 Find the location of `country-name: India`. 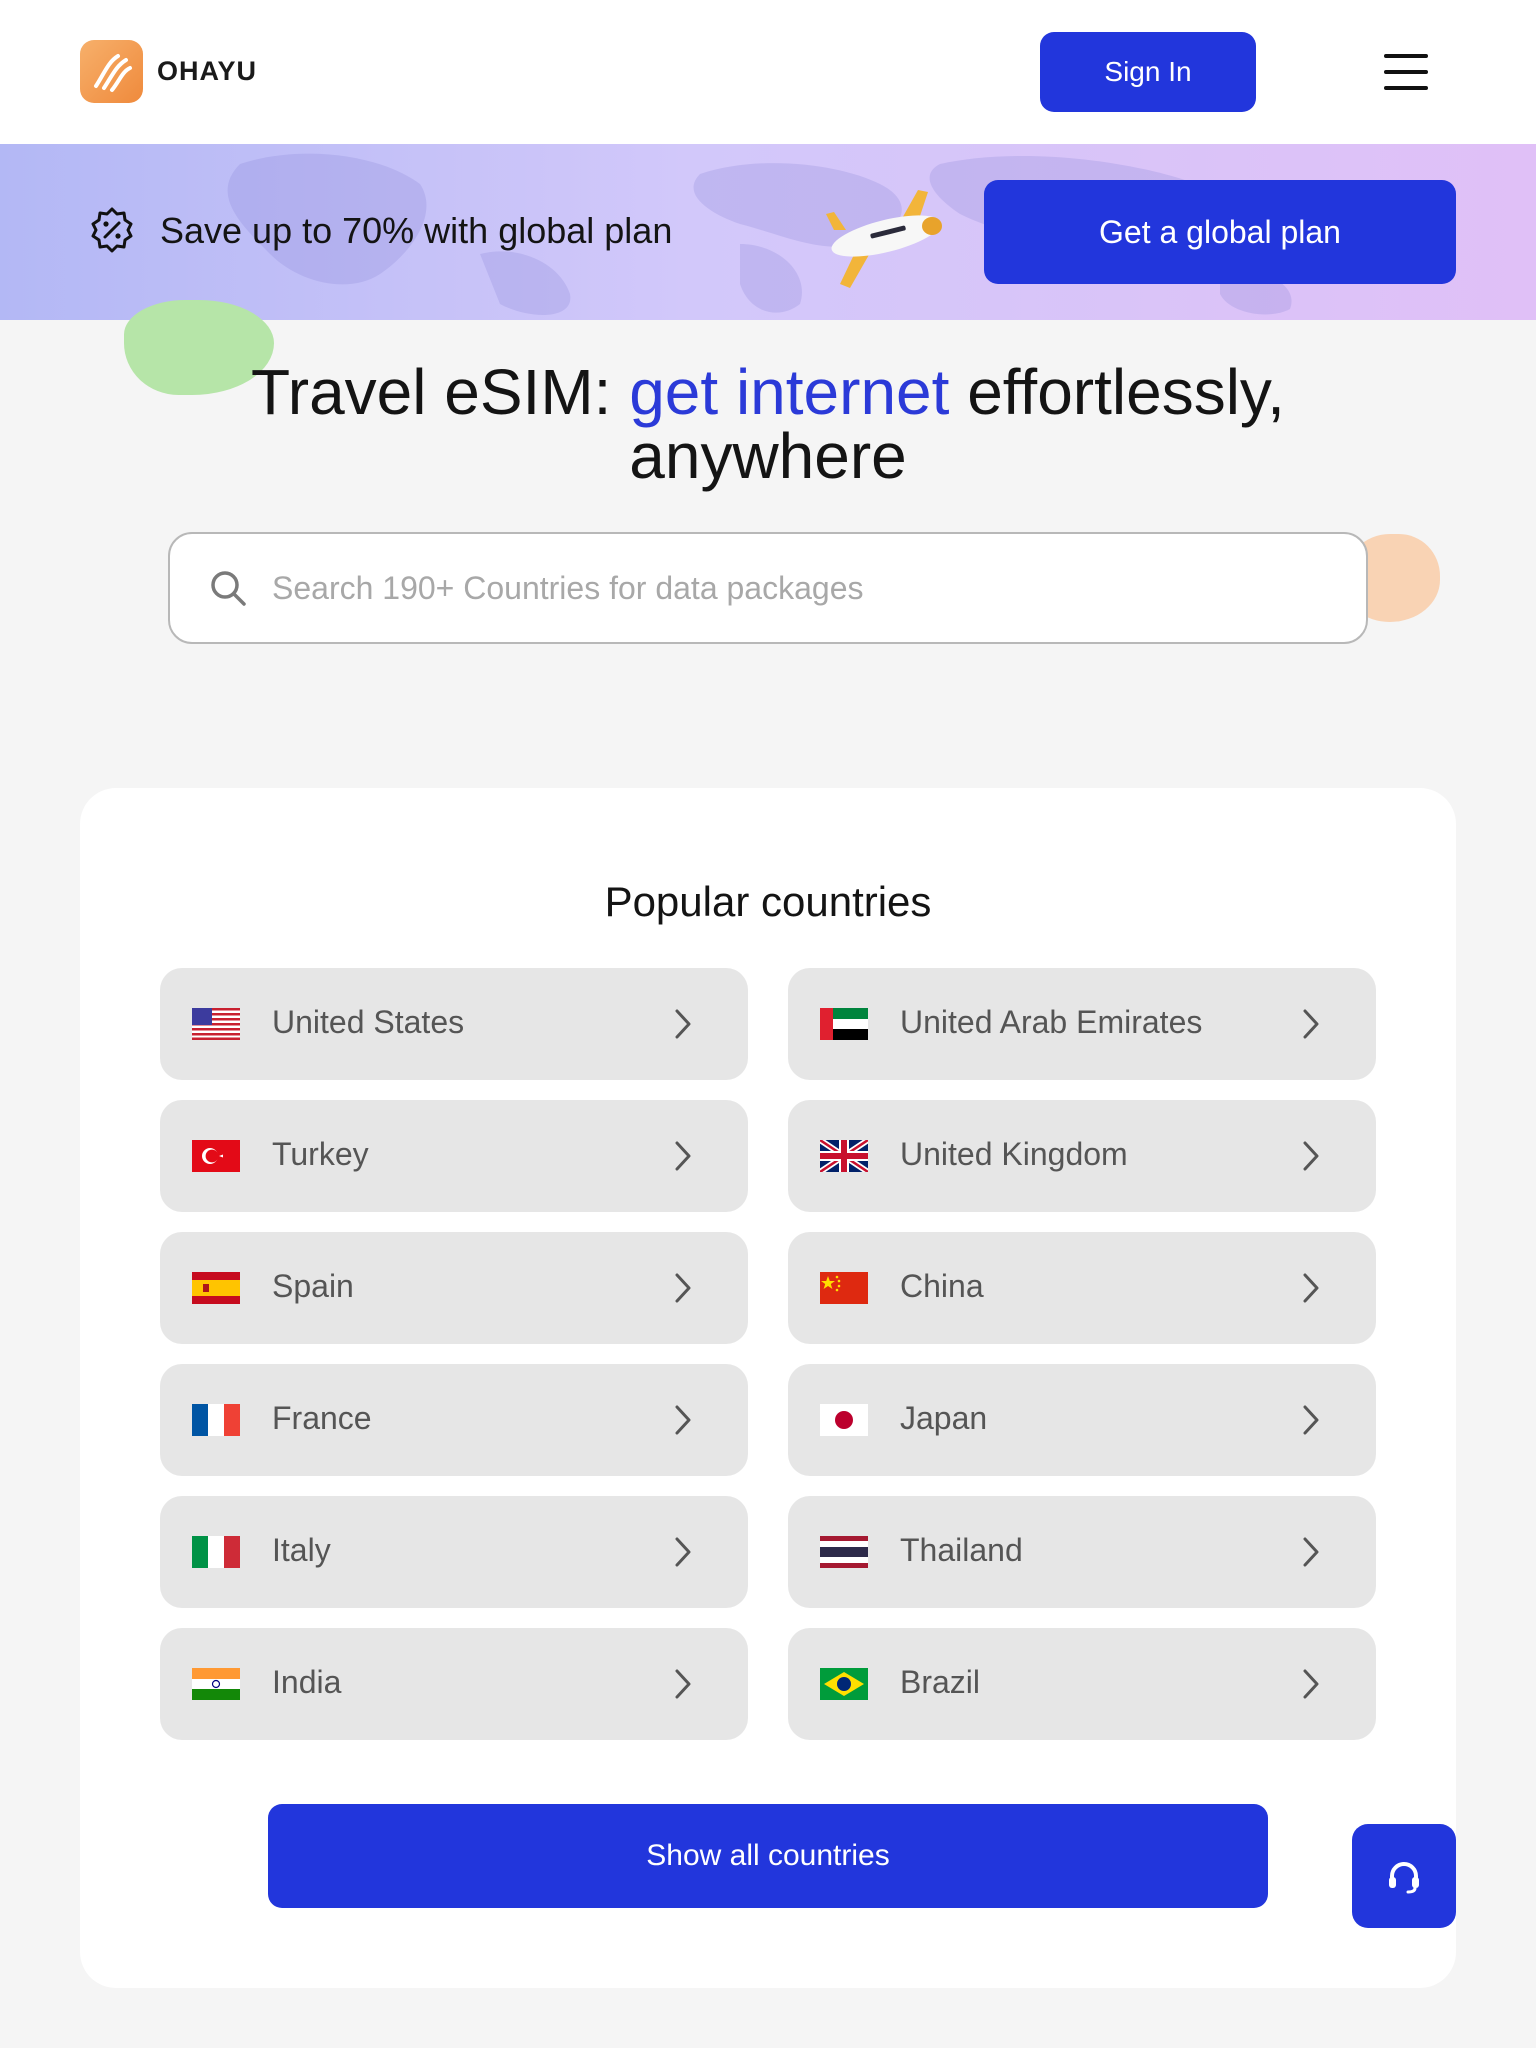

country-name: India is located at coordinates (307, 1682).